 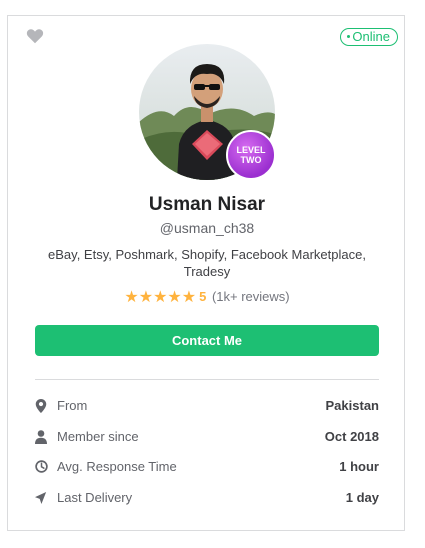 I want to click on detail-value: 1 day, so click(x=362, y=497).